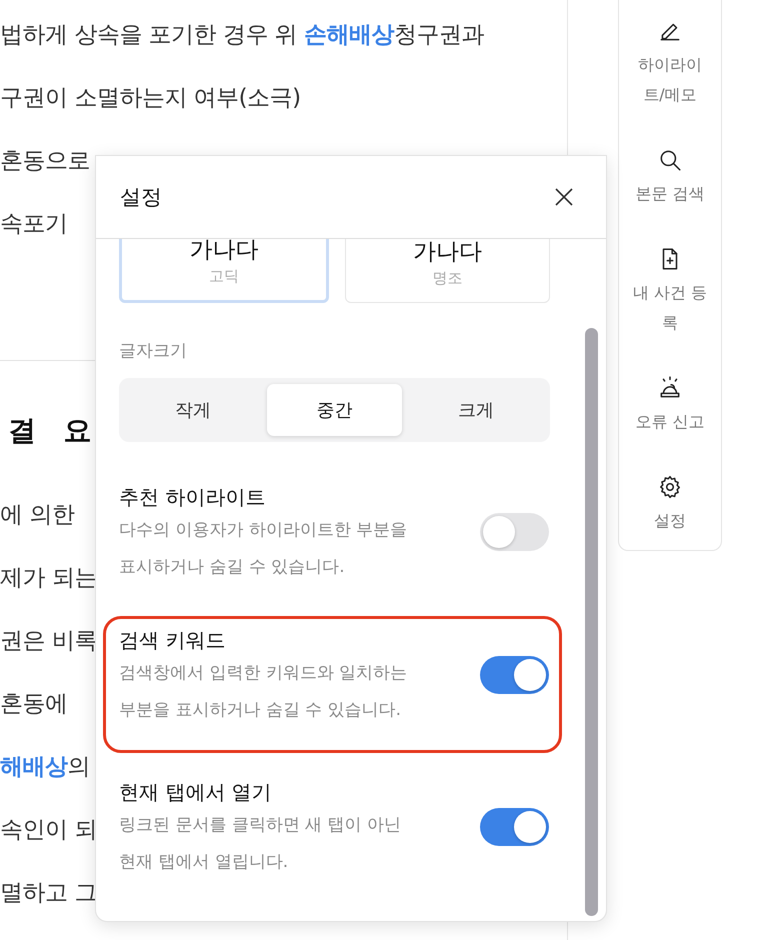 This screenshot has height=940, width=770. I want to click on sidebar-item: 본문 검색, so click(670, 178).